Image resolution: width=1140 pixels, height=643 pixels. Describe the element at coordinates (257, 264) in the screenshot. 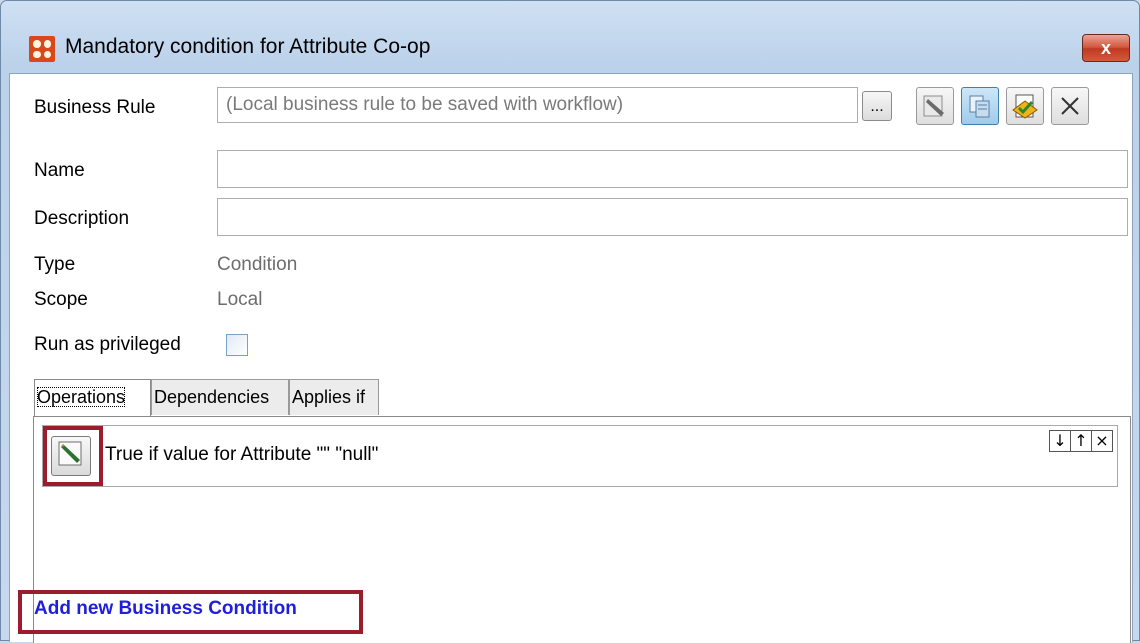

I see `type-value: Condition` at that location.